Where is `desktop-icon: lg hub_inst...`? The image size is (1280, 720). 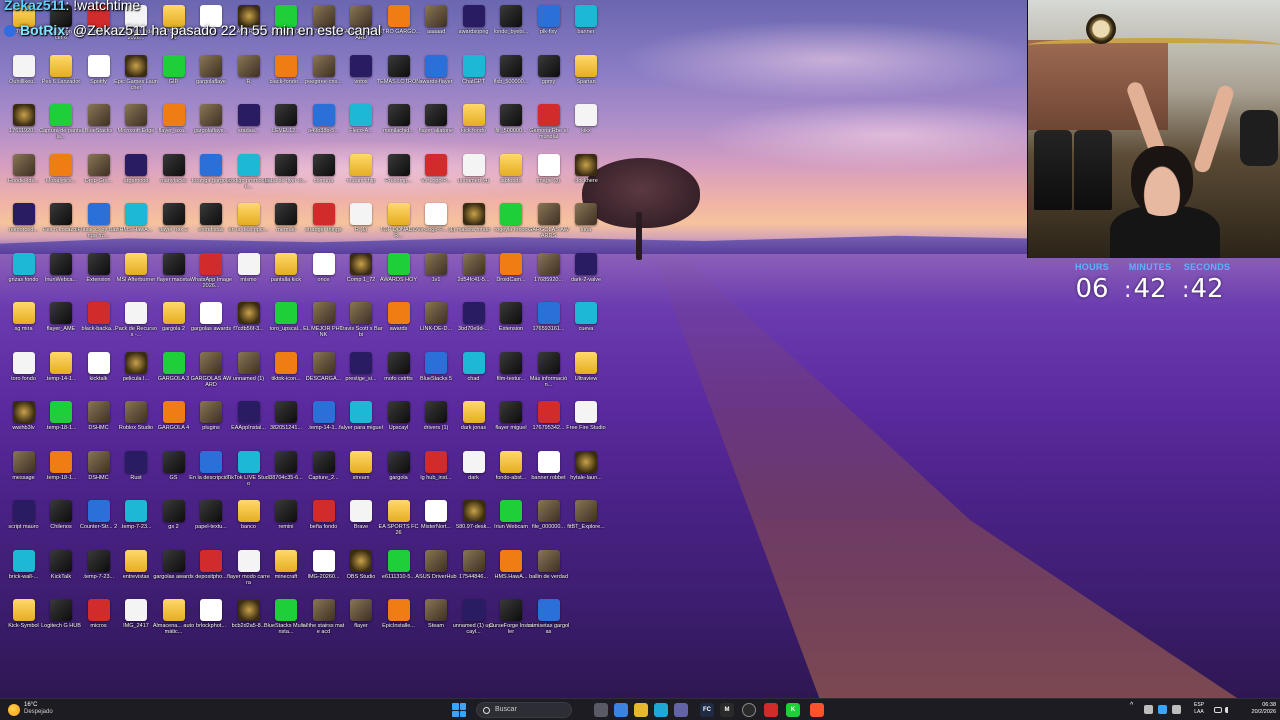 desktop-icon: lg hub_inst... is located at coordinates (436, 474).